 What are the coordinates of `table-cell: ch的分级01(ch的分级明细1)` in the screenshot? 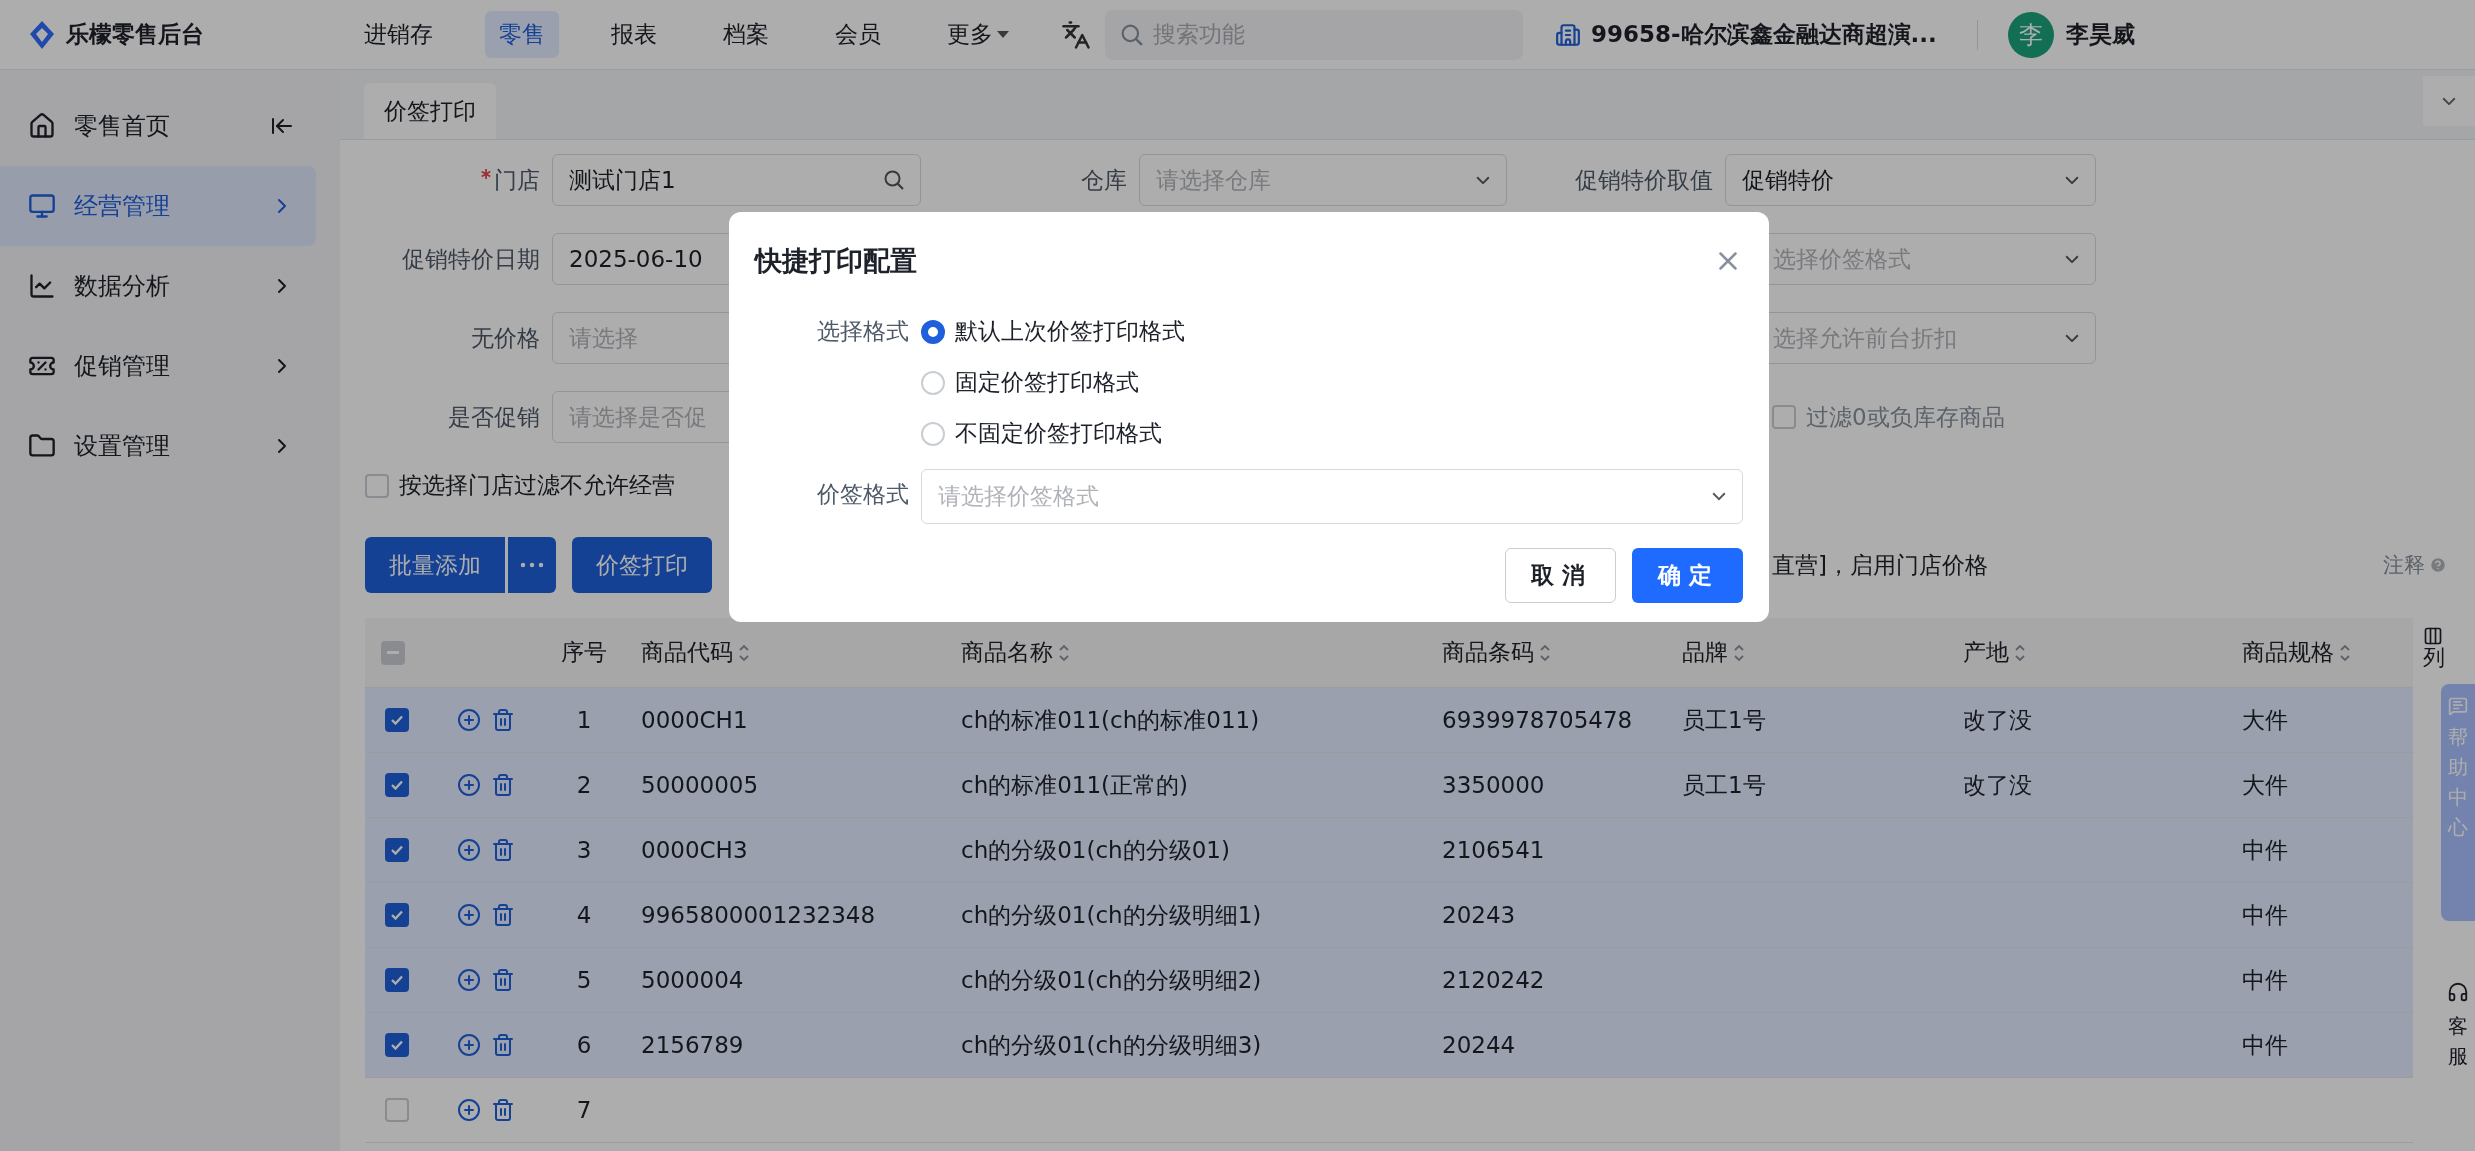 It's located at (1185, 915).